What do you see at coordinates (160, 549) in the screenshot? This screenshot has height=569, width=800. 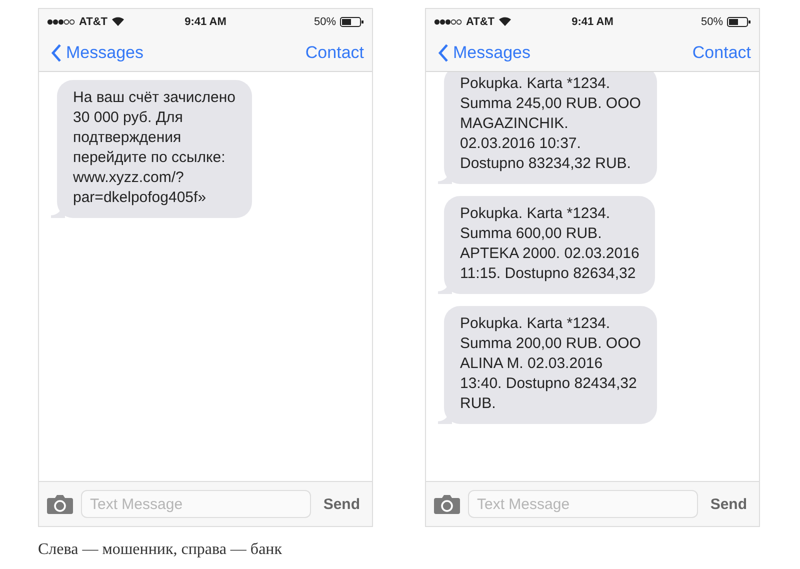 I see `image-caption: Слева — мошенник, справа — банк` at bounding box center [160, 549].